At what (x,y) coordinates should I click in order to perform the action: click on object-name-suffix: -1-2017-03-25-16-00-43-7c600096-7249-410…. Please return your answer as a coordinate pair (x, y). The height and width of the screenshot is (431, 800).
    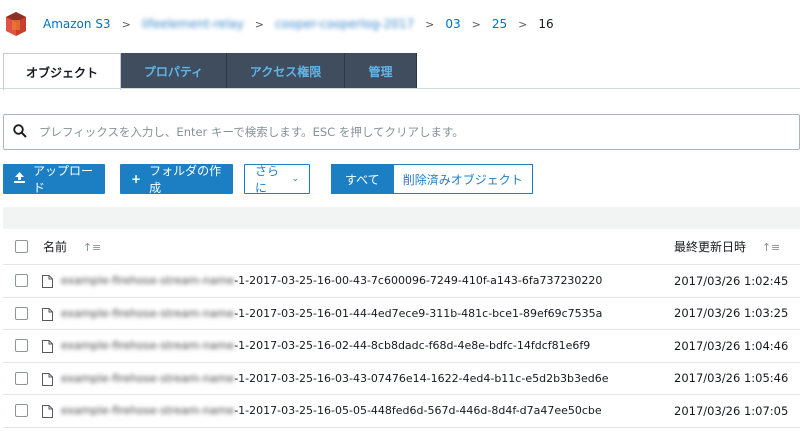
    Looking at the image, I should click on (418, 281).